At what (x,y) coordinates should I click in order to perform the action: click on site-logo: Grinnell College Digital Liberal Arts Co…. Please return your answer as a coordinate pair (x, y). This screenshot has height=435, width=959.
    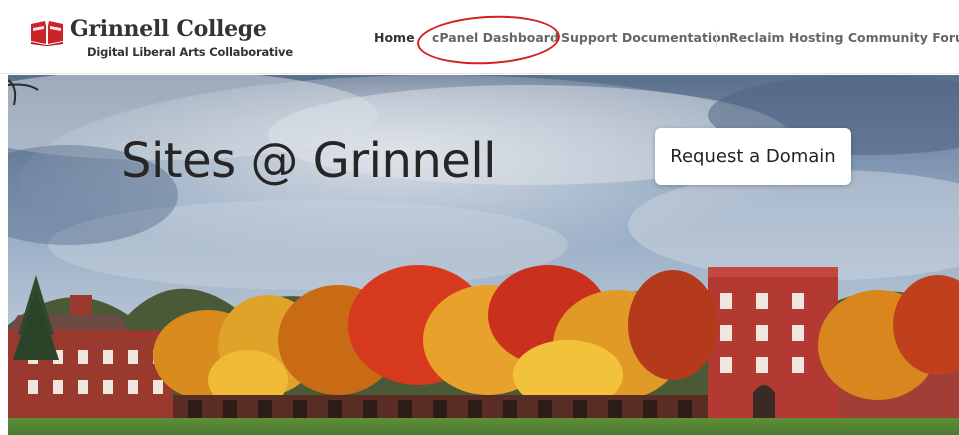
    Looking at the image, I should click on (161, 40).